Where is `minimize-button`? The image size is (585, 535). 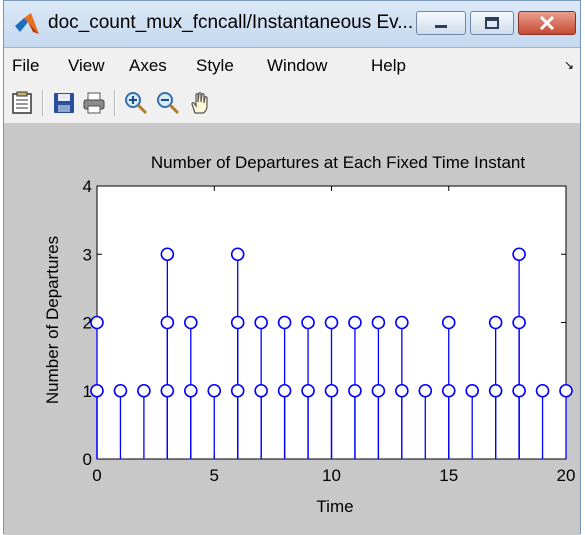
minimize-button is located at coordinates (441, 23).